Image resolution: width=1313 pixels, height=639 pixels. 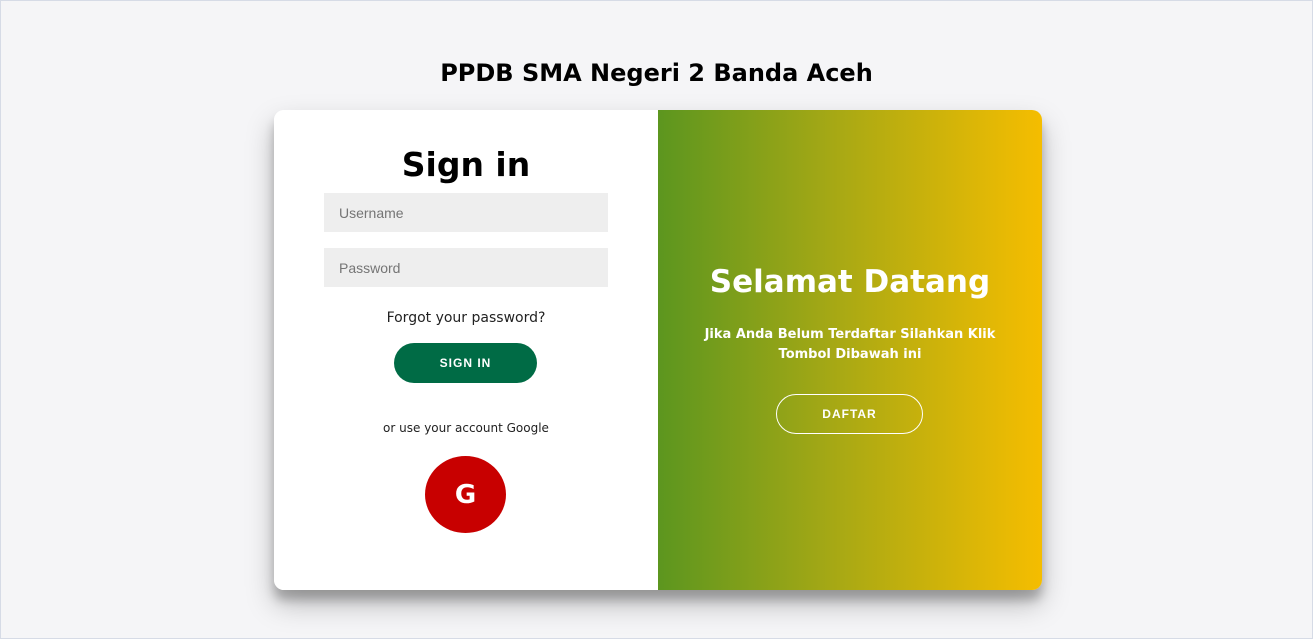 I want to click on google-signin-button: G, so click(x=465, y=494).